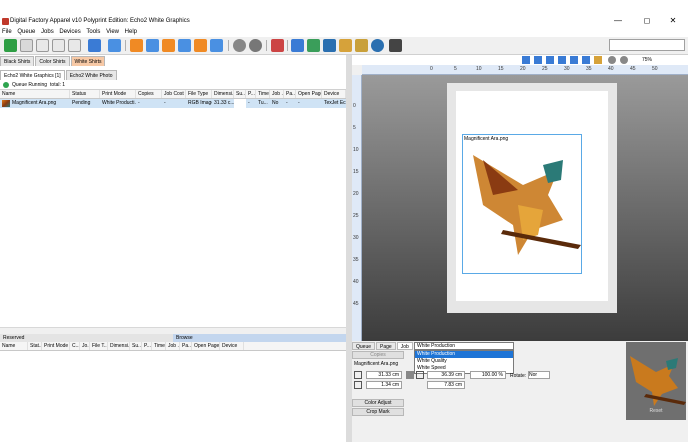 Image resolution: width=688 pixels, height=442 pixels. What do you see at coordinates (550, 60) in the screenshot?
I see `align-right-icon` at bounding box center [550, 60].